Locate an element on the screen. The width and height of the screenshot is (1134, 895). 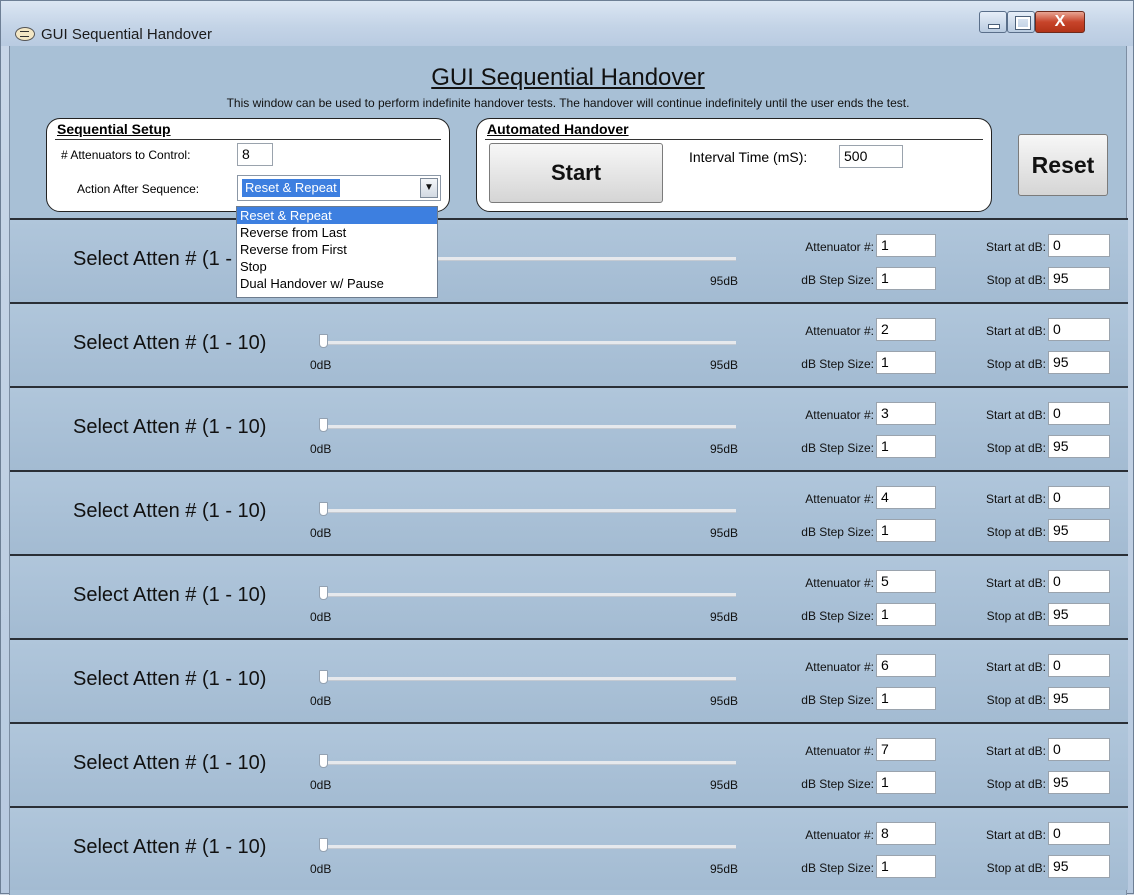
action-after-sequence-select: Reset & Repeat ▼ is located at coordinates (339, 188).